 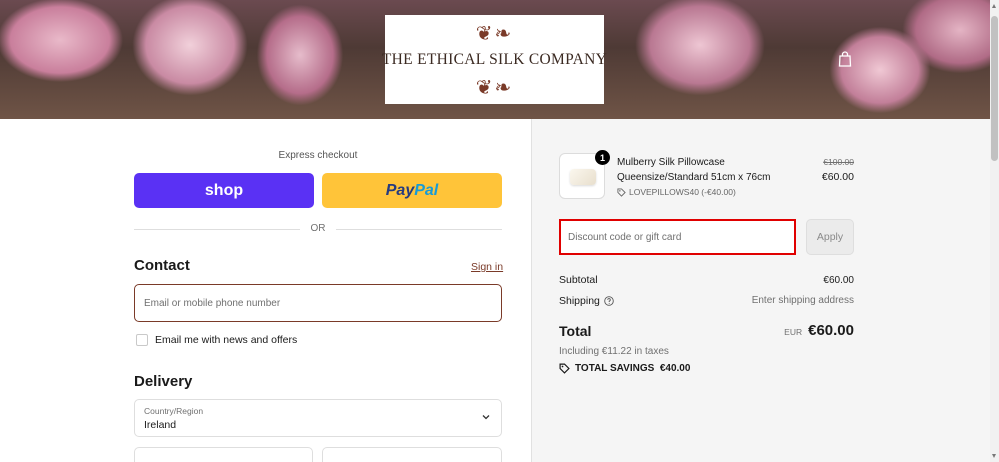 What do you see at coordinates (831, 330) in the screenshot?
I see `total-amount: €60.00` at bounding box center [831, 330].